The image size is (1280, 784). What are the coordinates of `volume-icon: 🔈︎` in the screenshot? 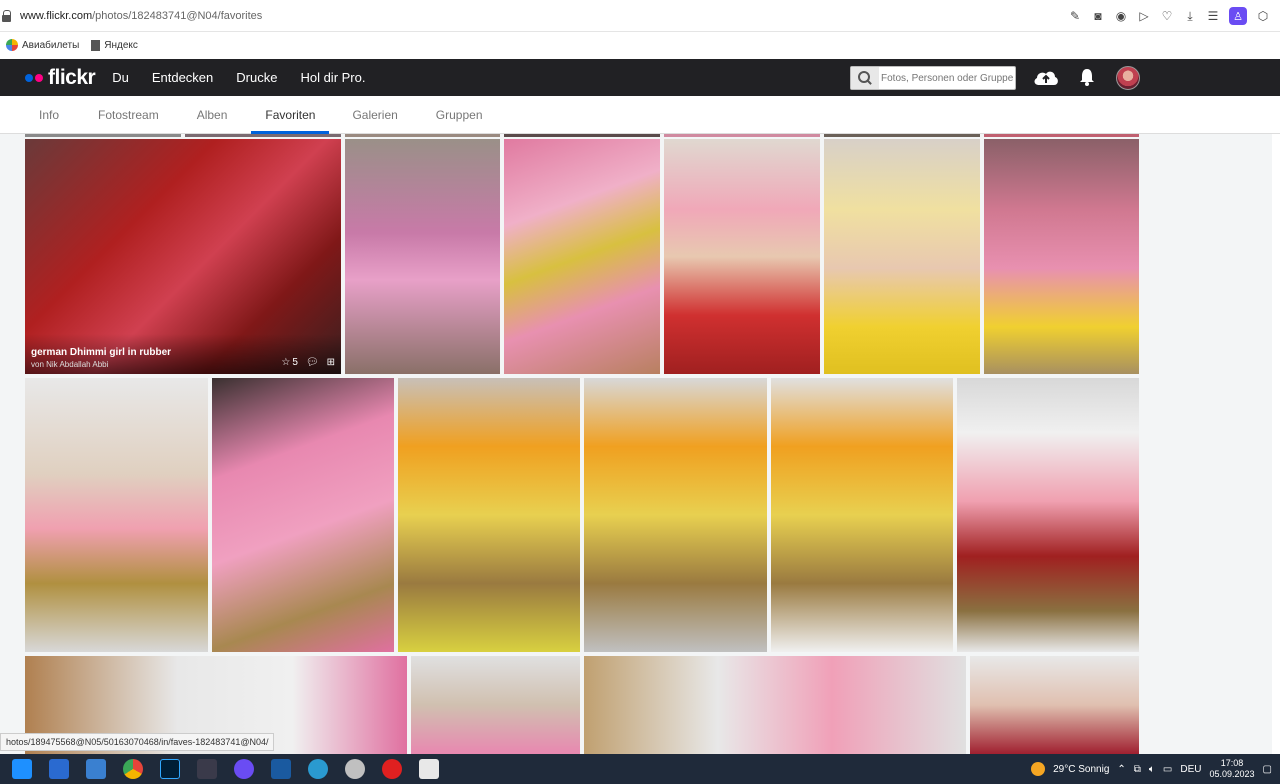 It's located at (1152, 769).